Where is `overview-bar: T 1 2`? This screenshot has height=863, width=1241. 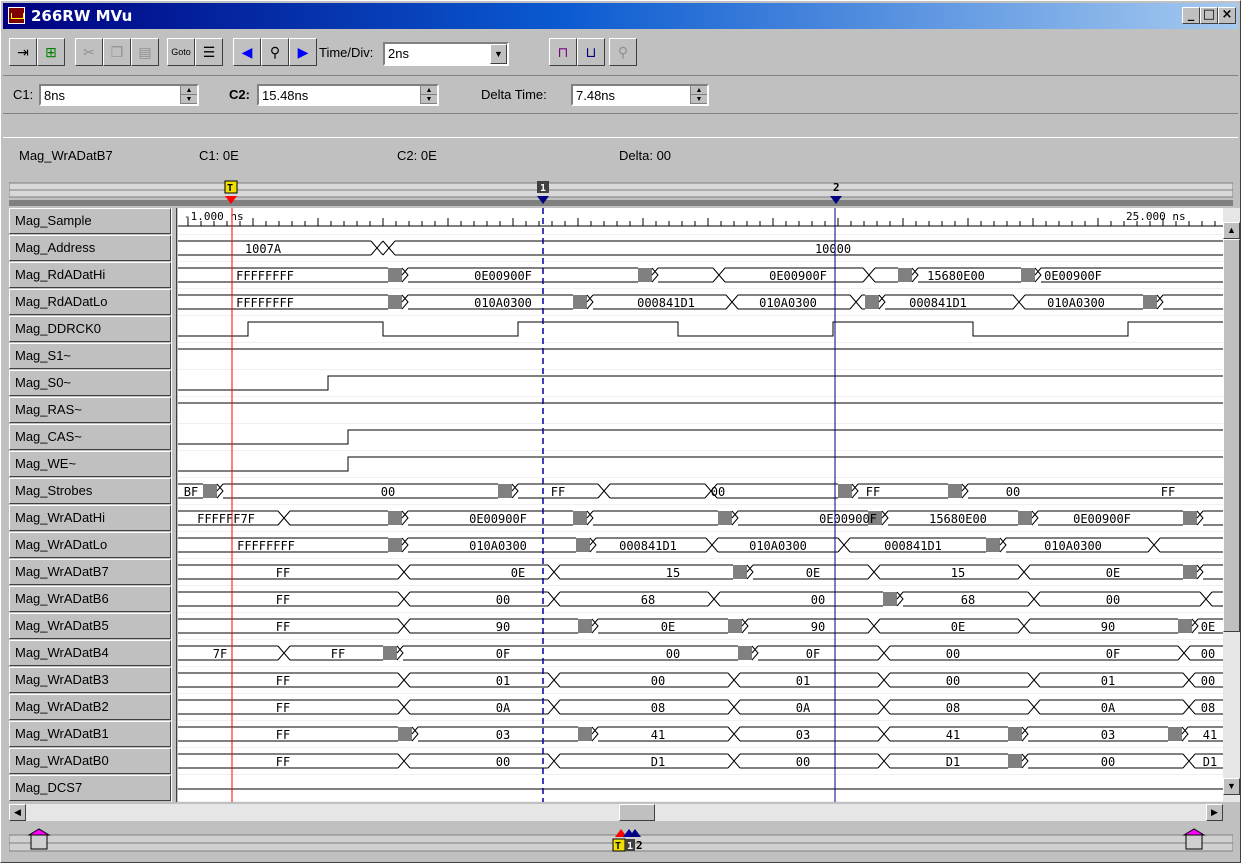 overview-bar: T 1 2 is located at coordinates (621, 842).